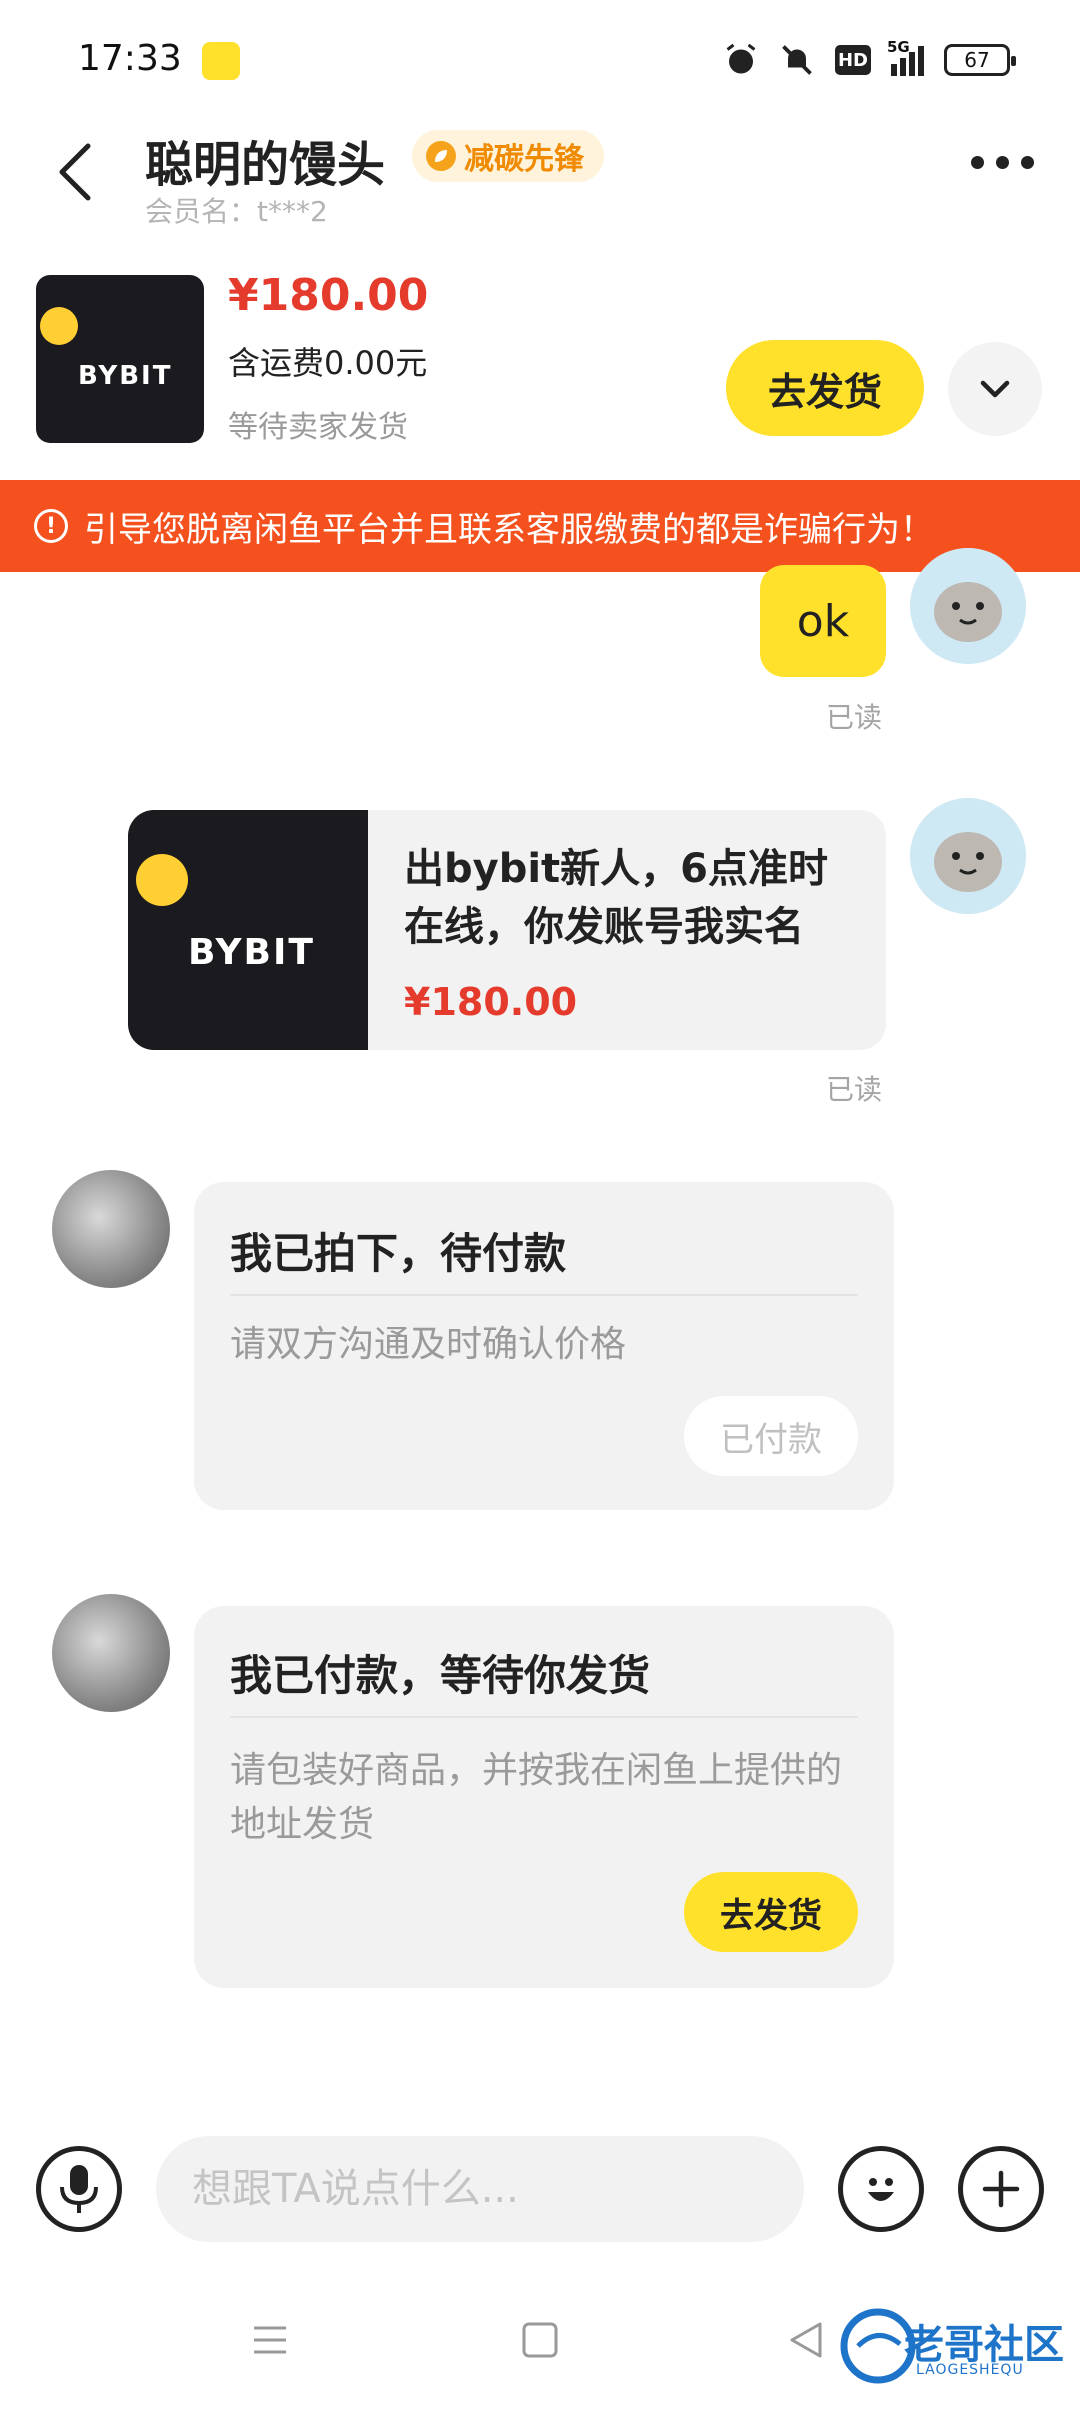 This screenshot has height=2412, width=1080. I want to click on smiley-icon, so click(881, 2189).